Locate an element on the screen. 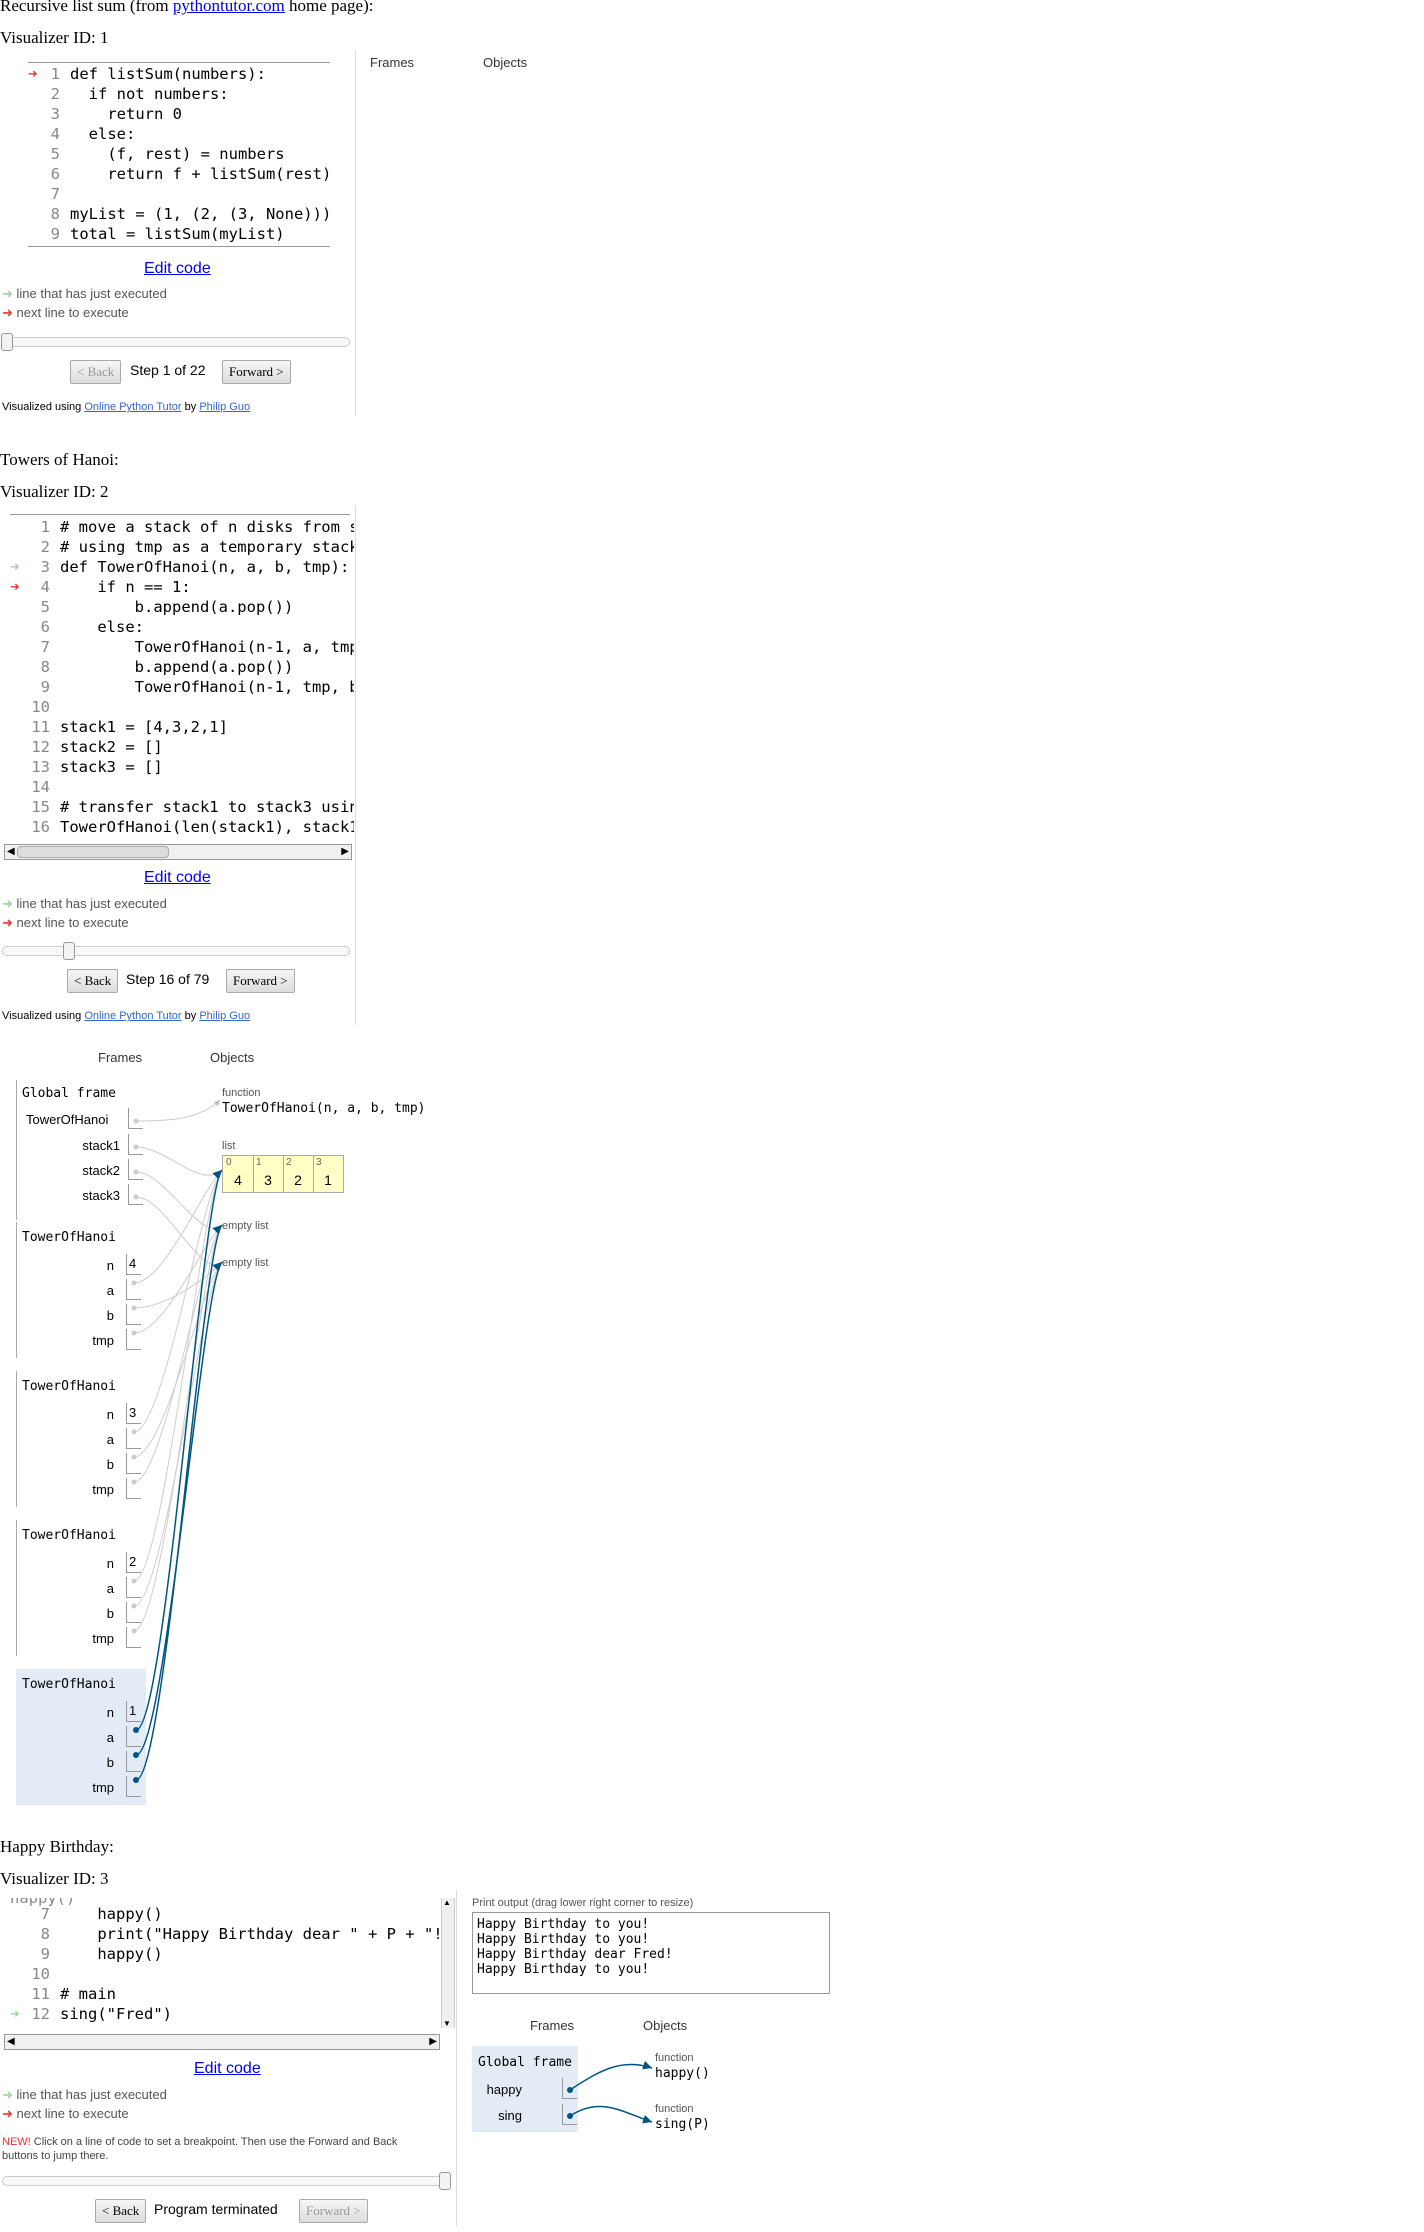  ptr-sing is located at coordinates (611, 2114).